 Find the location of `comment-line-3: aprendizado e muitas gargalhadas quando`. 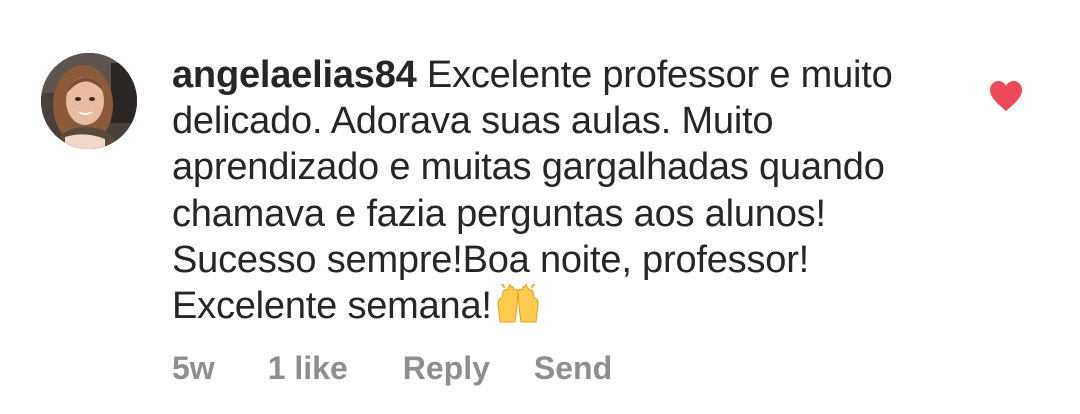

comment-line-3: aprendizado e muitas gargalhadas quando is located at coordinates (528, 167).